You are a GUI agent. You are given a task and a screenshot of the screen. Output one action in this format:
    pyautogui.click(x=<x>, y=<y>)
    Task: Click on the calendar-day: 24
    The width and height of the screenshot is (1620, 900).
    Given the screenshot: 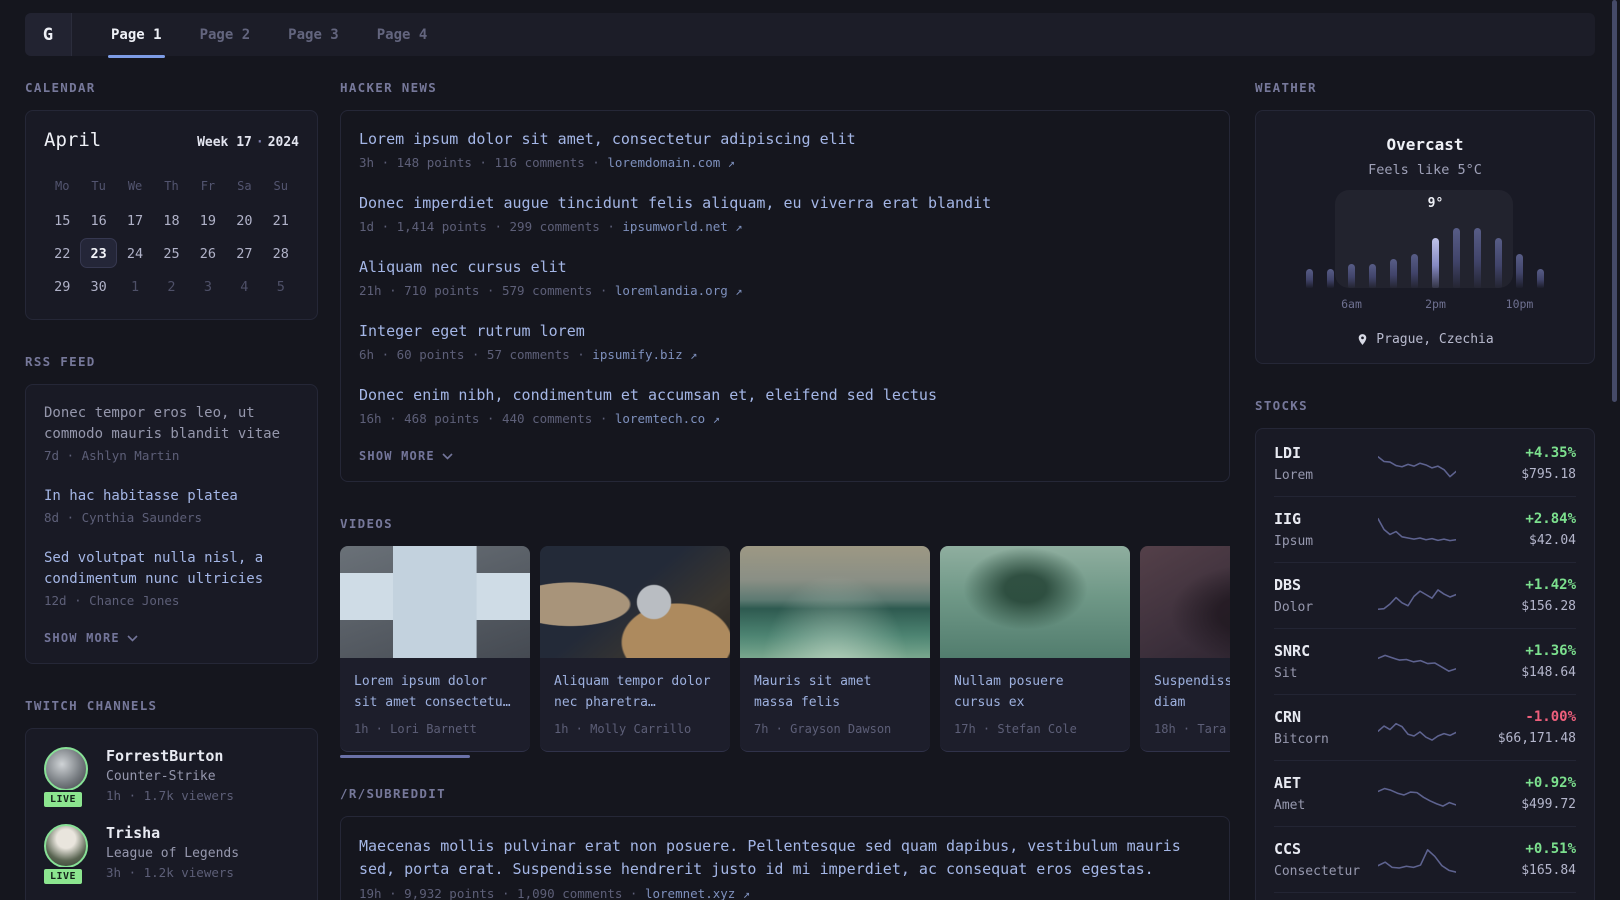 What is the action you would take?
    pyautogui.click(x=135, y=254)
    